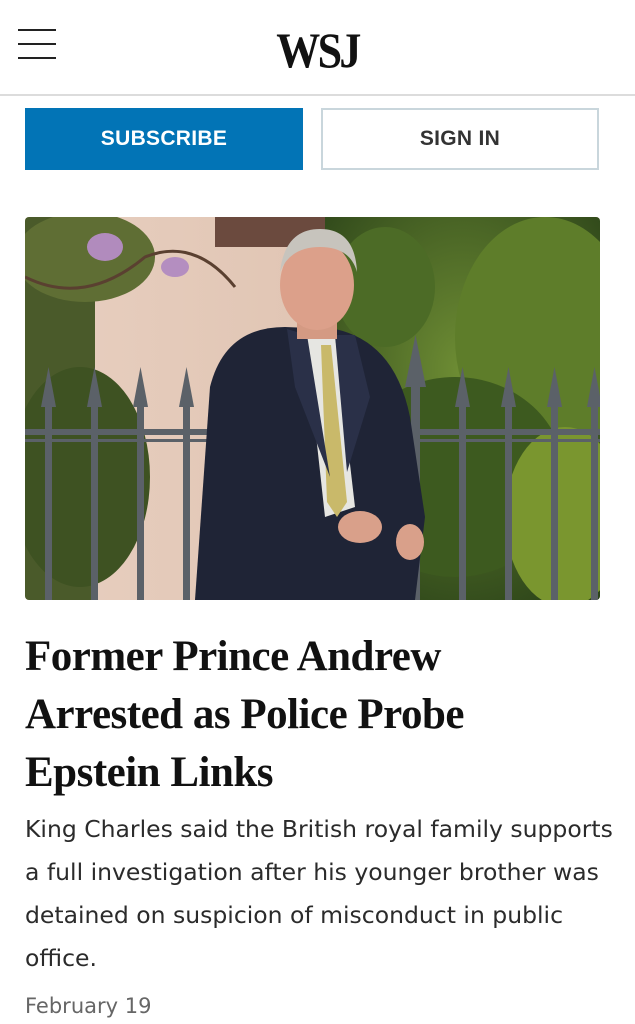 This screenshot has height=1024, width=635. I want to click on article-date: February 19, so click(88, 1006).